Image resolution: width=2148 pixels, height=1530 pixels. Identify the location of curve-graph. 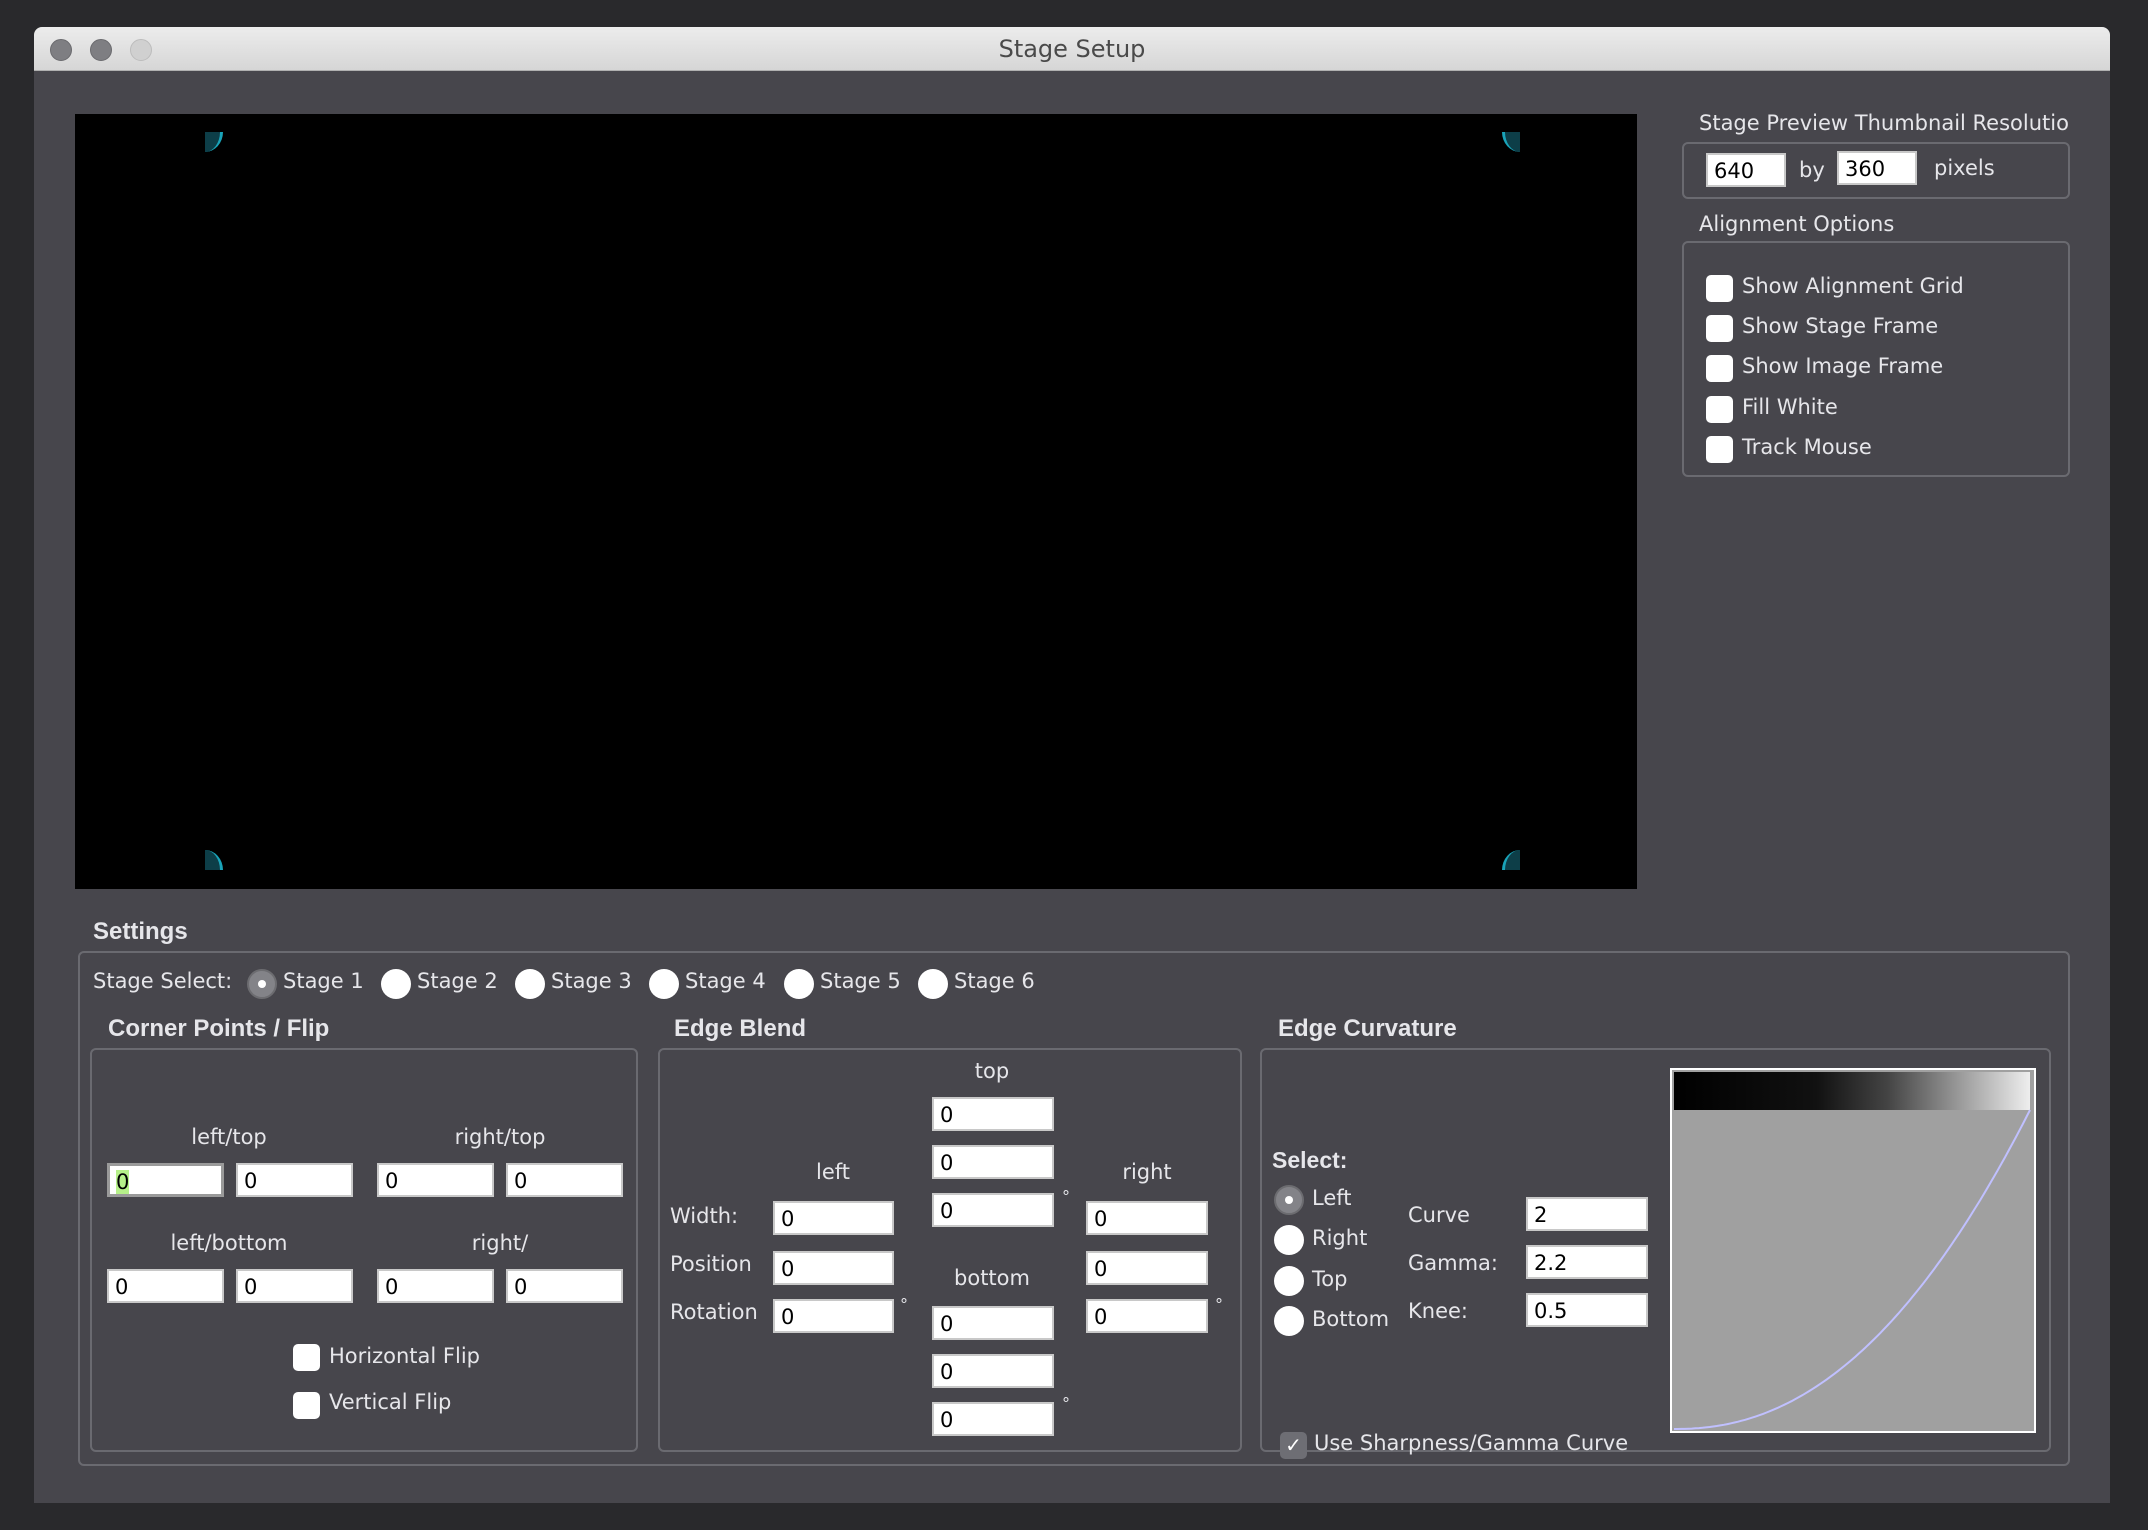
(1853, 1250).